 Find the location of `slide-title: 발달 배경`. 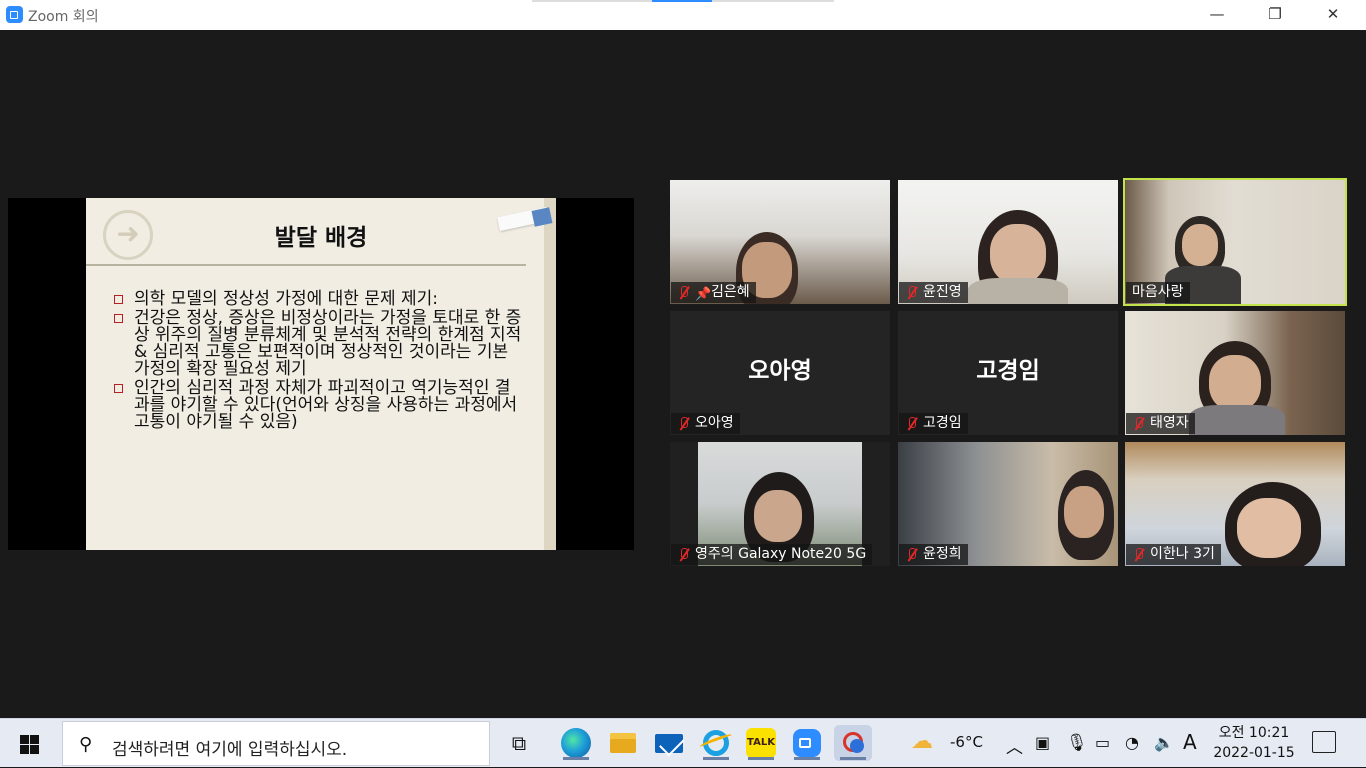

slide-title: 발달 배경 is located at coordinates (321, 238).